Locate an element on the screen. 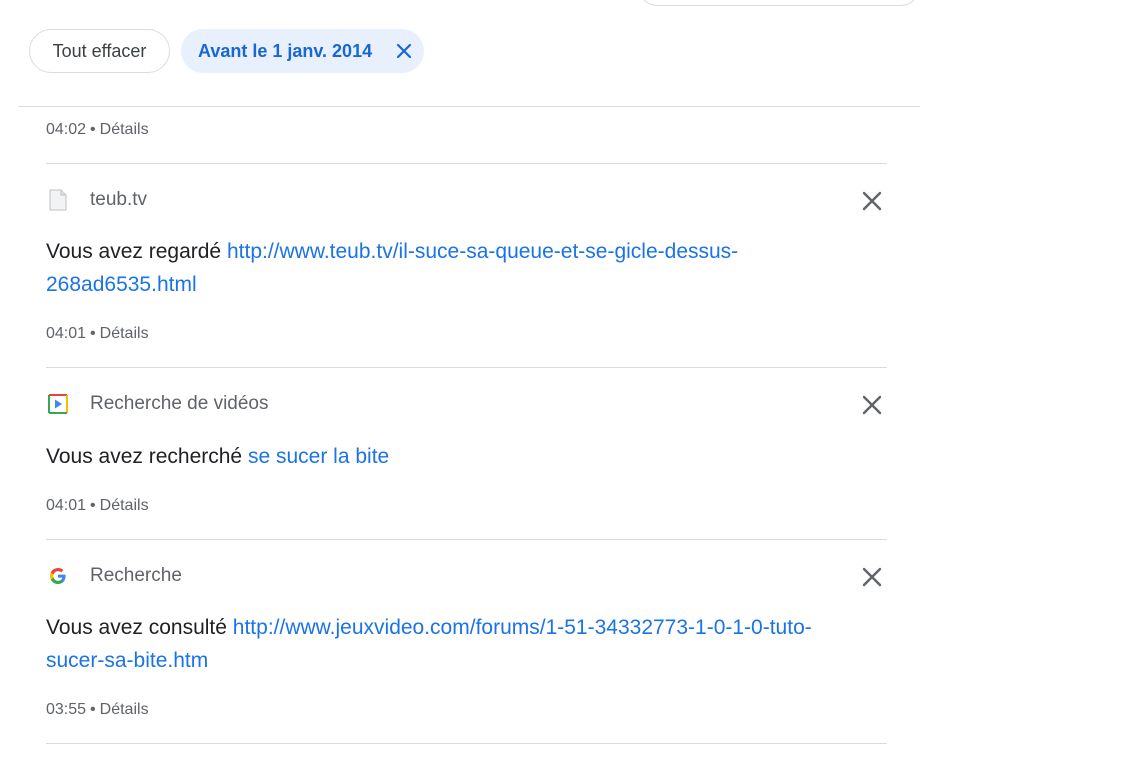  activity-card-header: teub.tv is located at coordinates (96, 200).